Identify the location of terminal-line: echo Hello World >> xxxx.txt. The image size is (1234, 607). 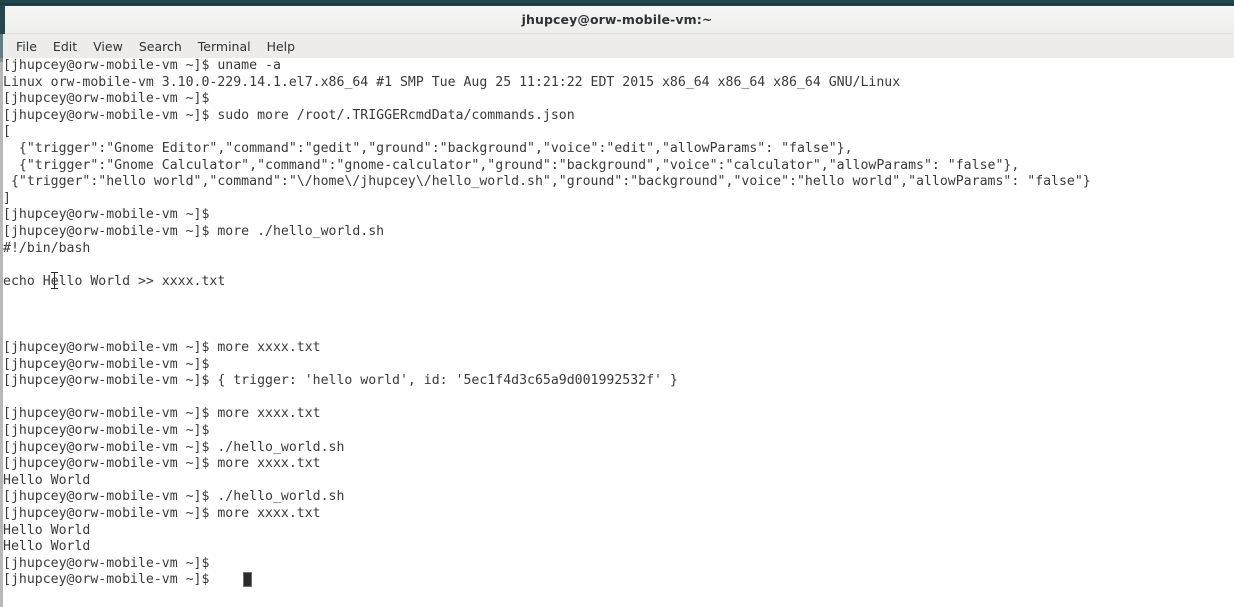
(114, 281).